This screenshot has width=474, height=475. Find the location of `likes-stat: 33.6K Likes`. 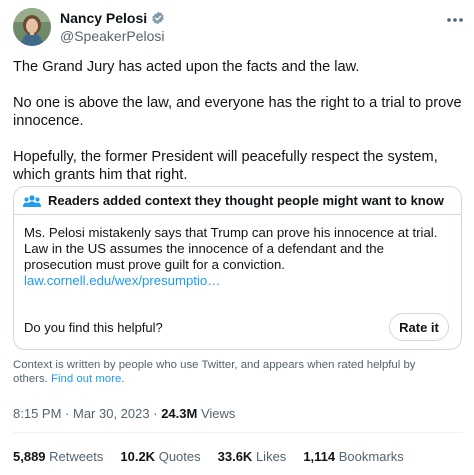

likes-stat: 33.6K Likes is located at coordinates (252, 456).